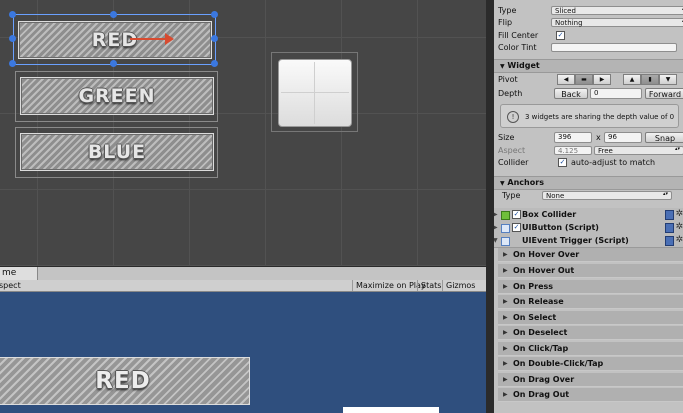 The height and width of the screenshot is (413, 683). I want to click on event-label: On Hover Out, so click(544, 270).